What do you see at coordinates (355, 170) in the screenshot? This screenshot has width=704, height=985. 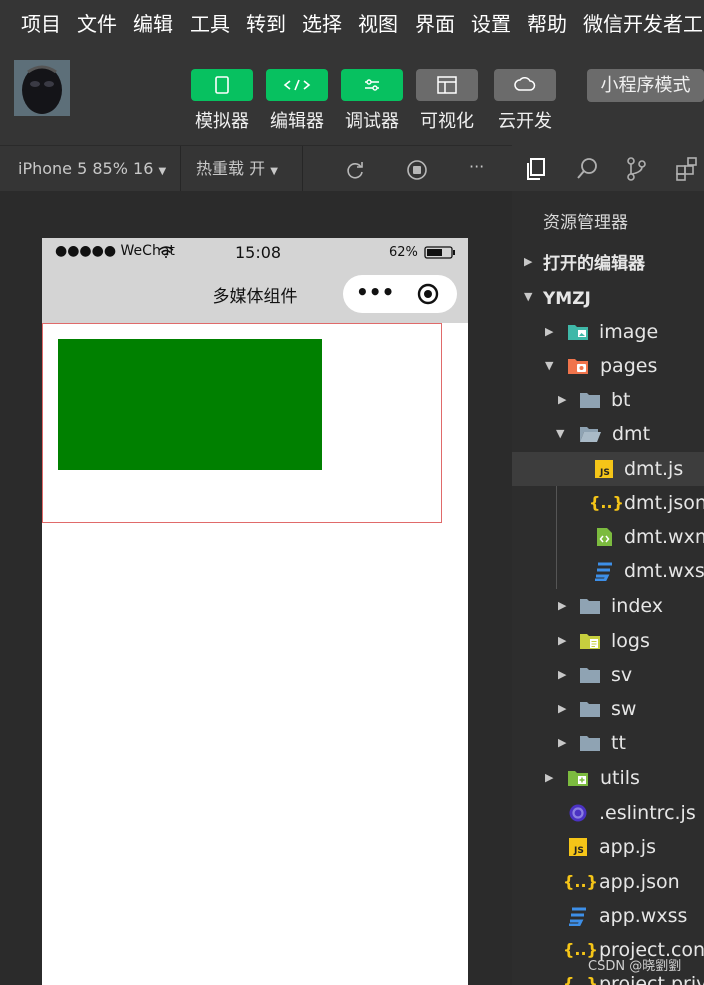 I see `refresh-icon` at bounding box center [355, 170].